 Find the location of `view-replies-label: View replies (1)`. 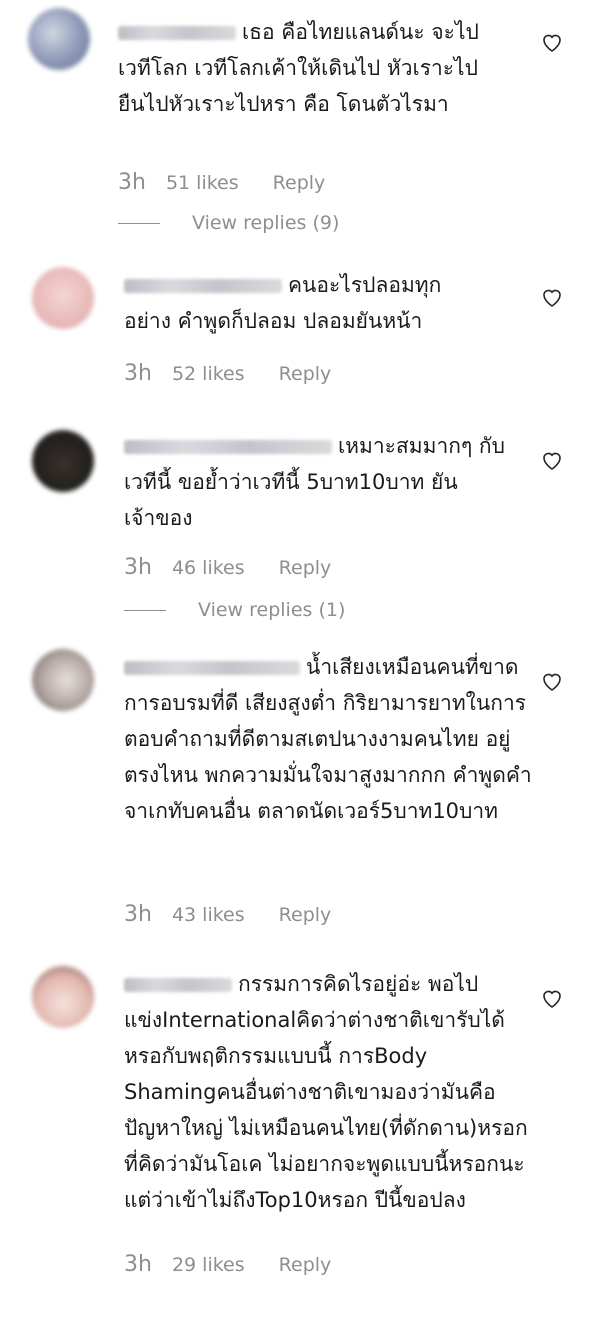

view-replies-label: View replies (1) is located at coordinates (271, 610).